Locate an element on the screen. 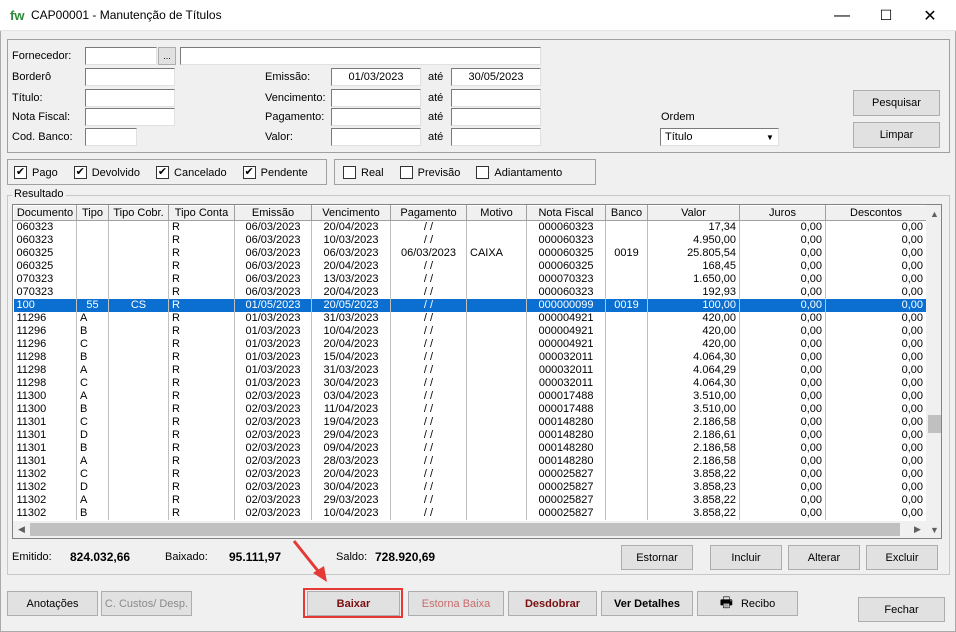 This screenshot has height=632, width=956. type-checkbox-1: Previsão is located at coordinates (429, 172).